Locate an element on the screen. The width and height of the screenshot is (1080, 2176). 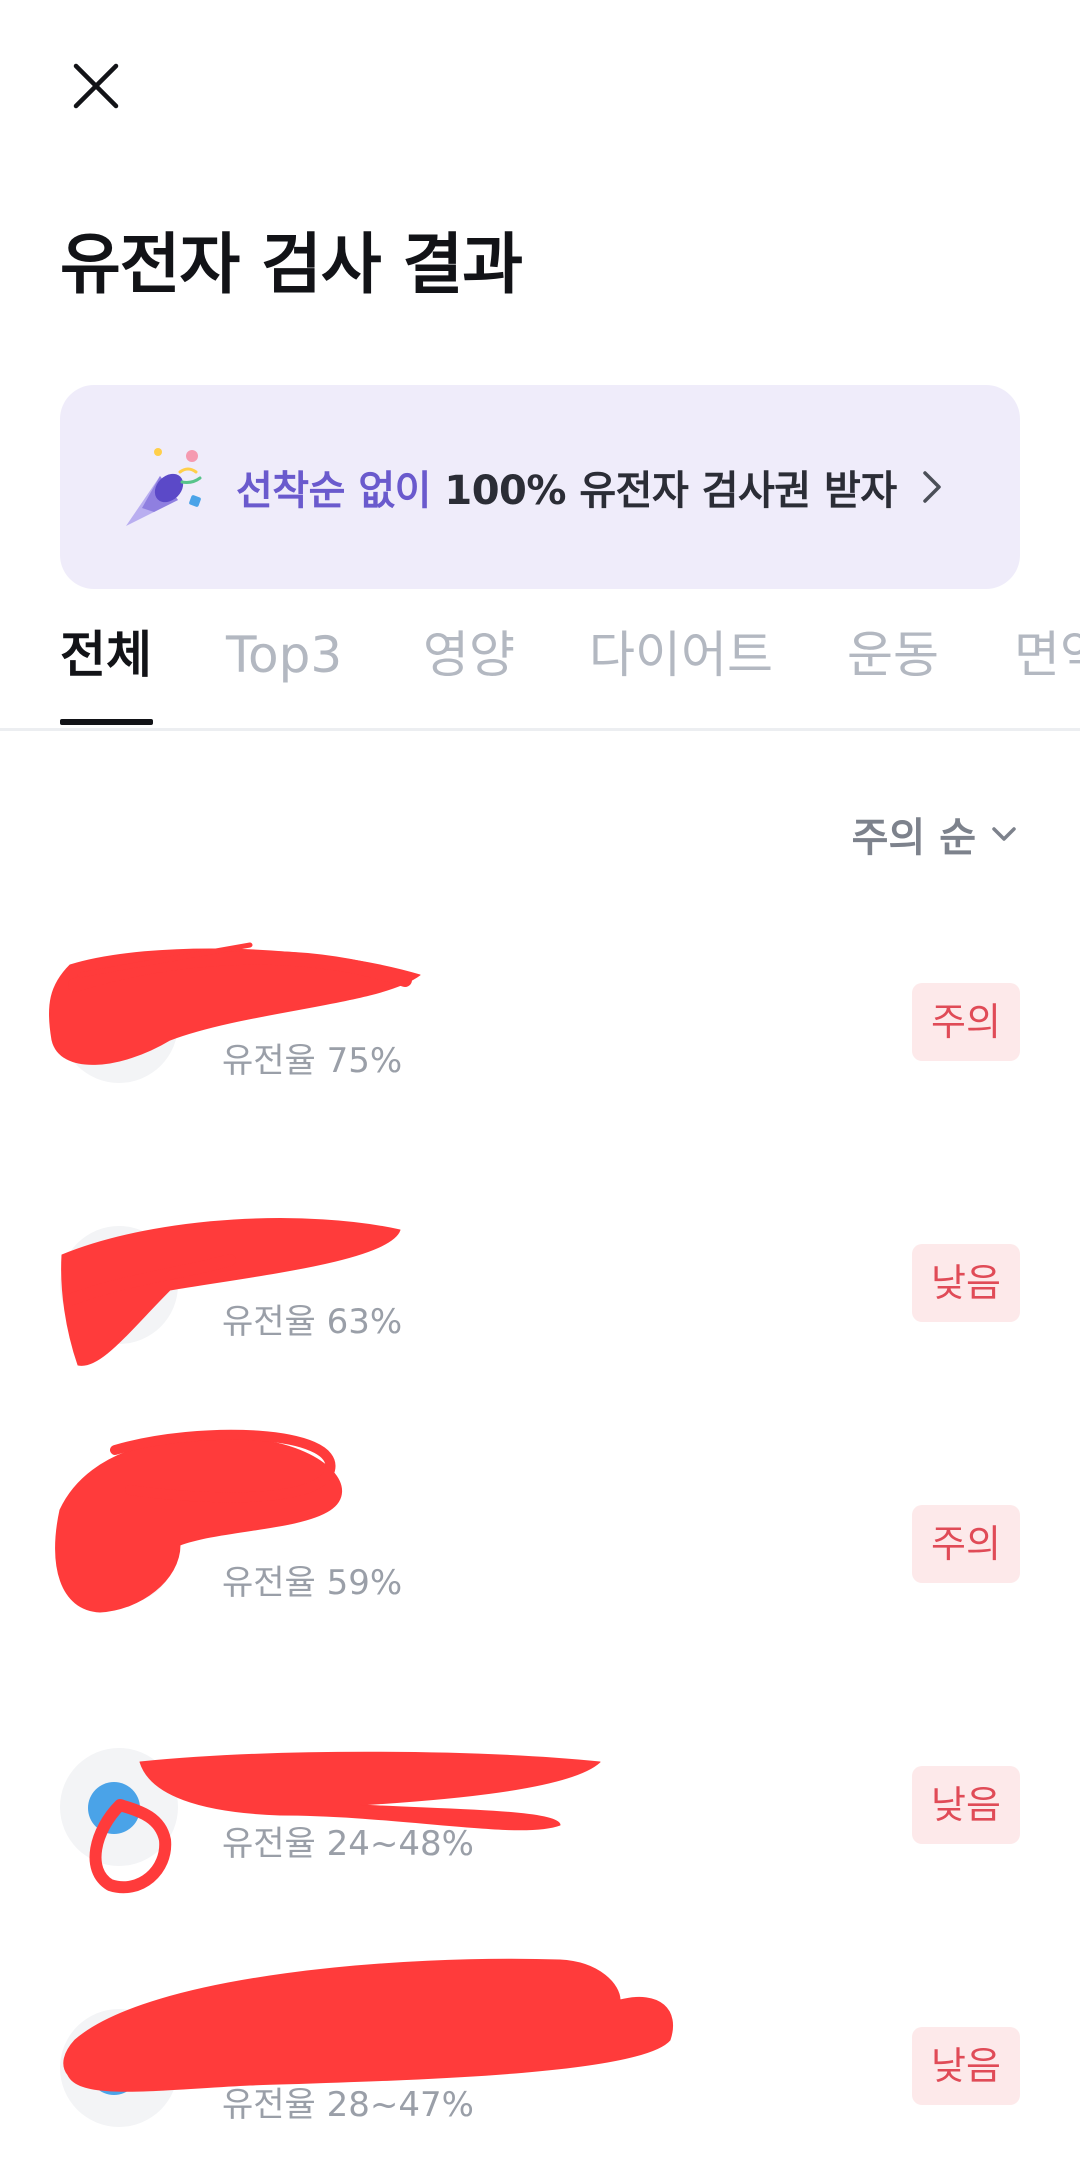
promo-text: 선착순 없이 100% 유전자 검사권 받자 is located at coordinates (574, 487).